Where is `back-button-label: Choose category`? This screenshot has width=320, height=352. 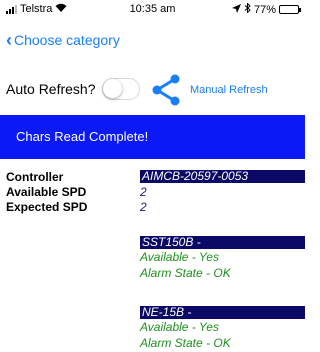
back-button-label: Choose category is located at coordinates (67, 40).